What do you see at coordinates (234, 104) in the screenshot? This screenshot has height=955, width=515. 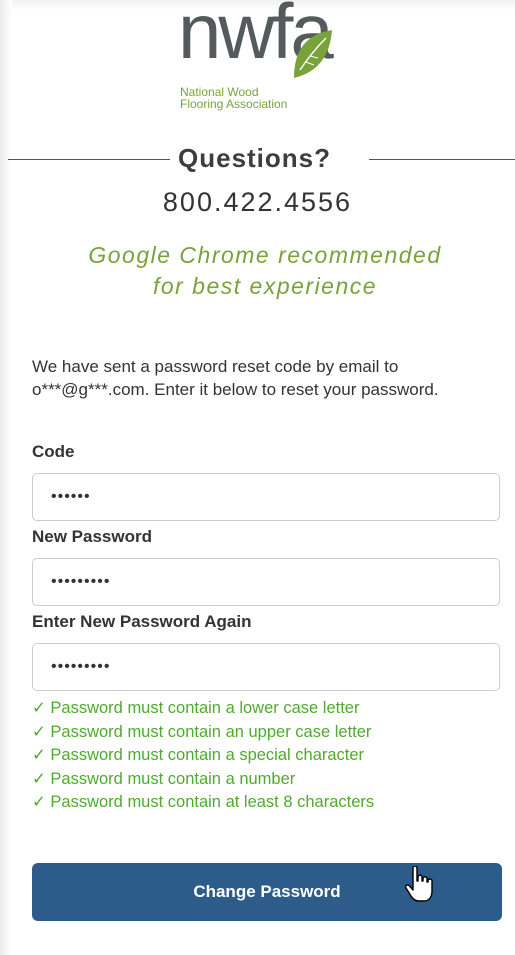 I see `logo-subtitle-line2: Flooring Association` at bounding box center [234, 104].